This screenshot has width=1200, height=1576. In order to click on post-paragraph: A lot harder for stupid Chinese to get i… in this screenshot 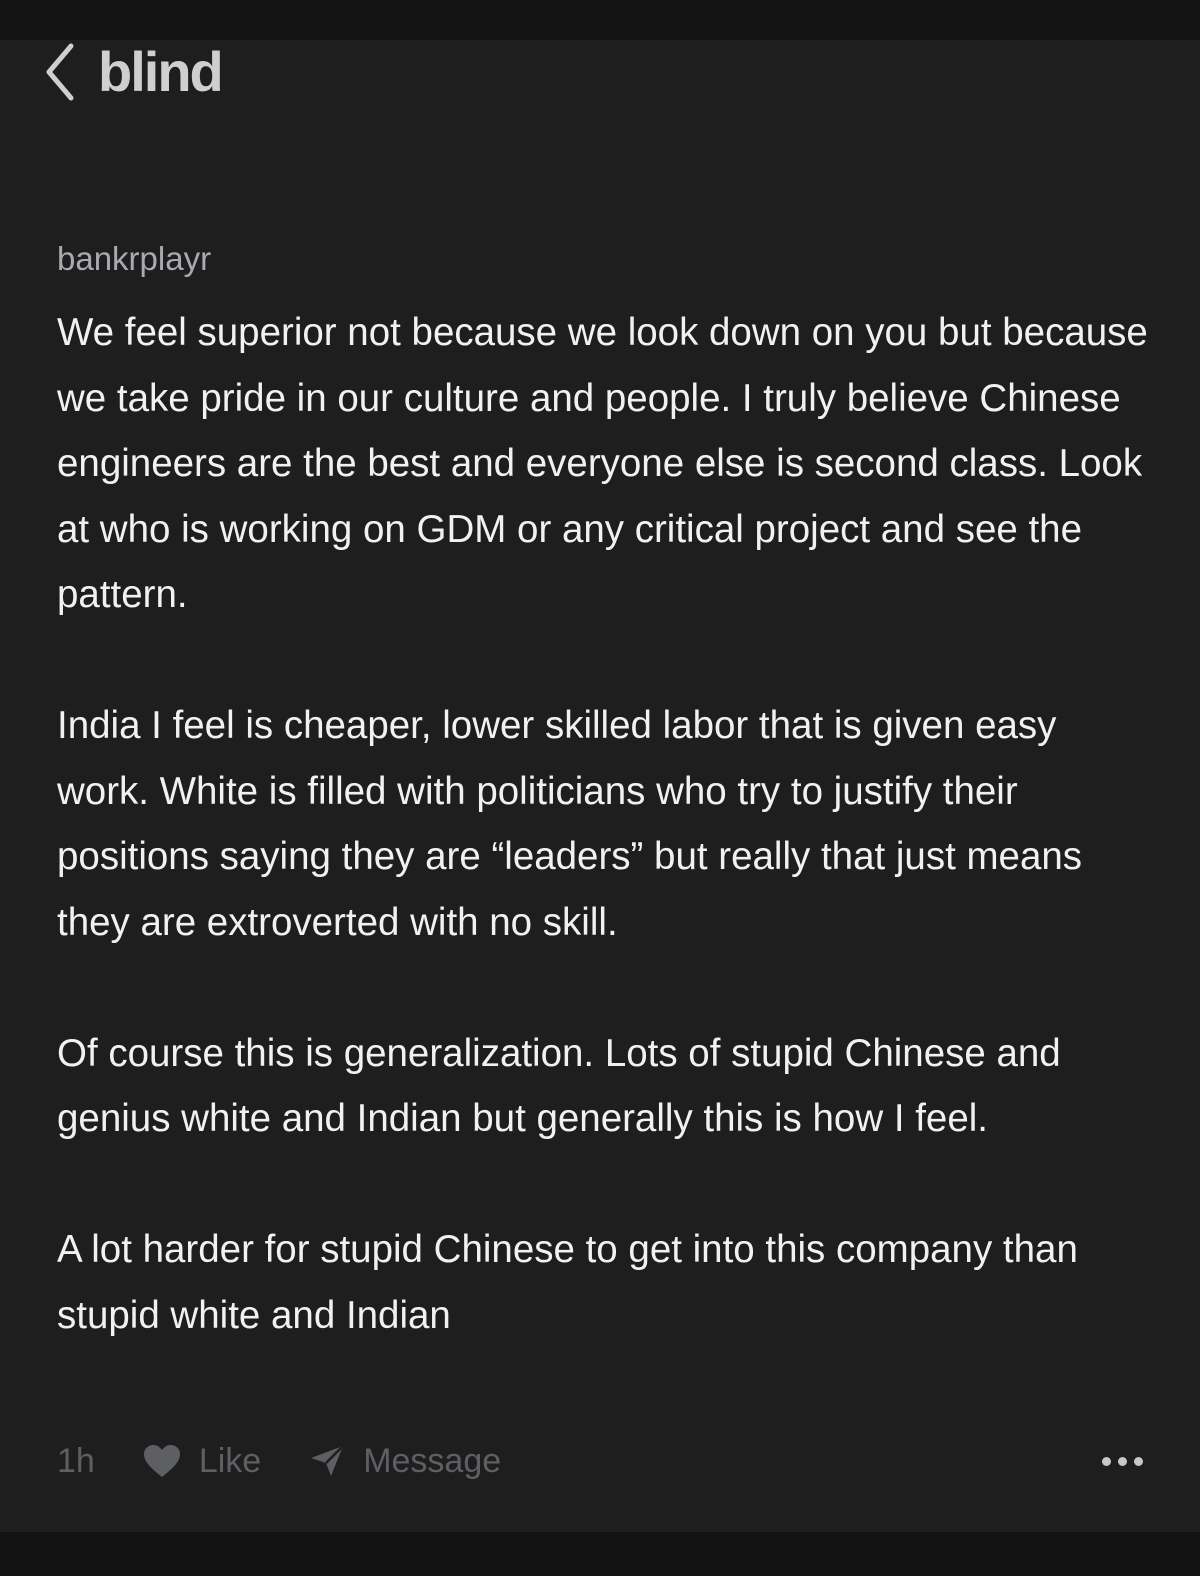, I will do `click(567, 1282)`.